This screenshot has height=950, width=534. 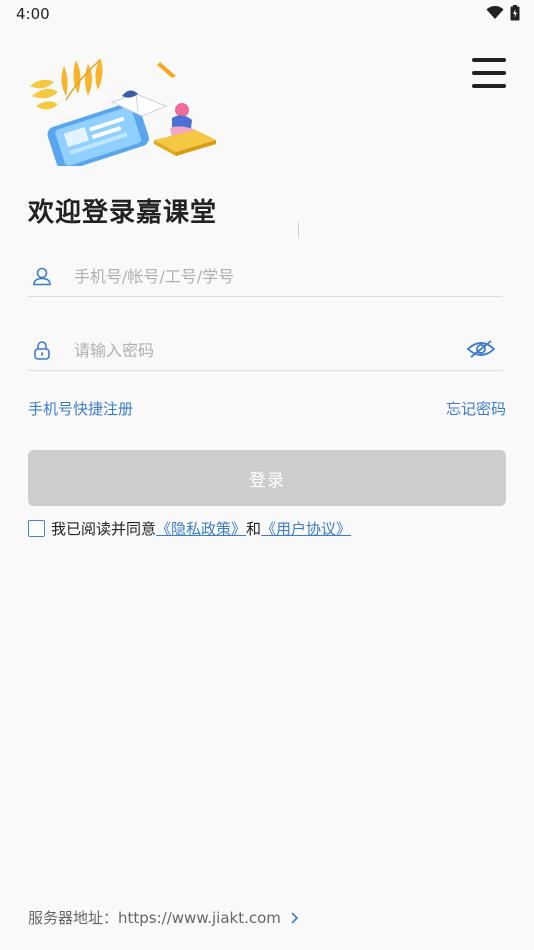 What do you see at coordinates (489, 73) in the screenshot?
I see `menu-button` at bounding box center [489, 73].